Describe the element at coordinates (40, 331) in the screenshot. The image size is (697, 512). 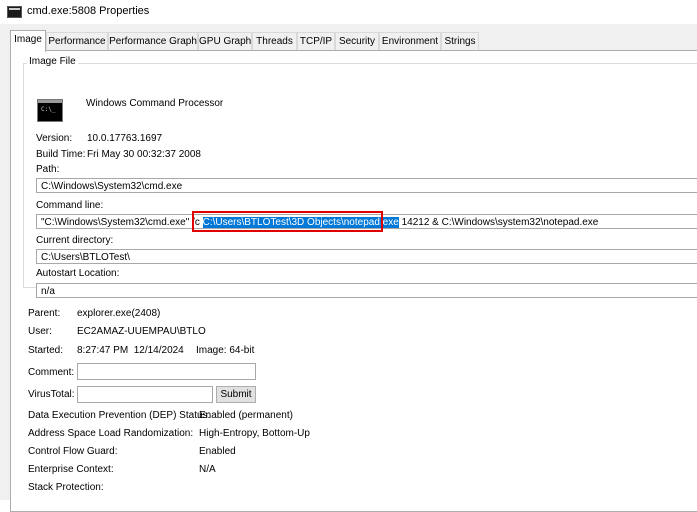
I see `user-label: User:` at that location.